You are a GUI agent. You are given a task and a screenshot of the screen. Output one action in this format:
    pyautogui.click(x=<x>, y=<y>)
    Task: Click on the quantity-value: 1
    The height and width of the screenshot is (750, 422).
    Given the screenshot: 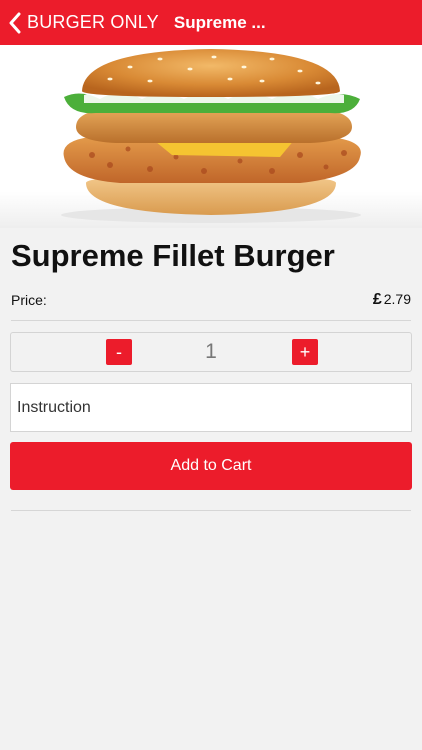 What is the action you would take?
    pyautogui.click(x=211, y=351)
    